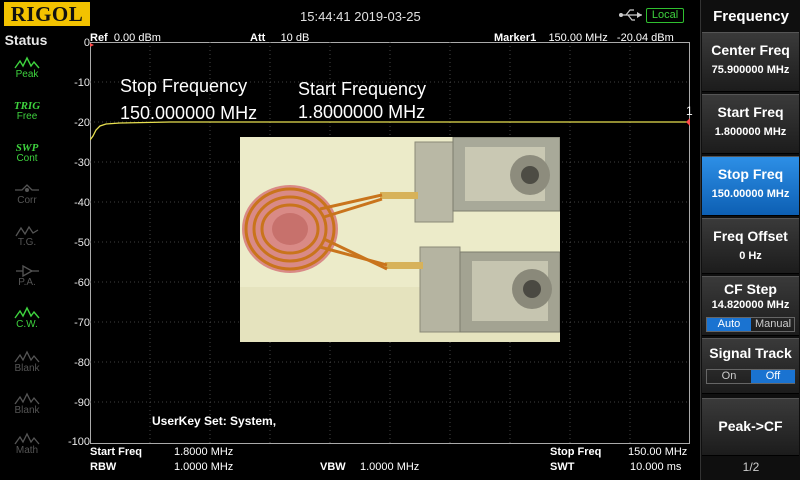 This screenshot has width=800, height=480. What do you see at coordinates (750, 353) in the screenshot?
I see `signal-track-label: Signal Track` at bounding box center [750, 353].